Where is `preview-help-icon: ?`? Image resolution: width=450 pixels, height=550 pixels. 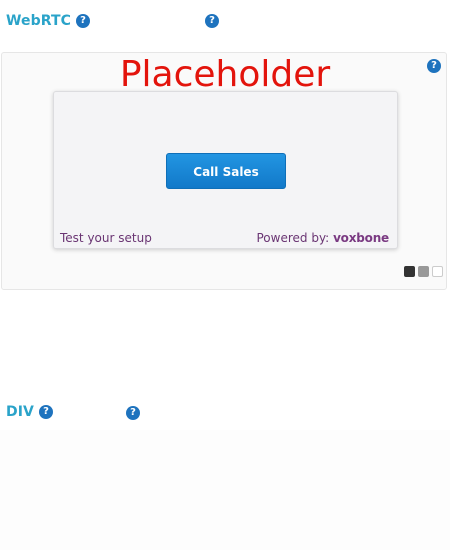 preview-help-icon: ? is located at coordinates (434, 66).